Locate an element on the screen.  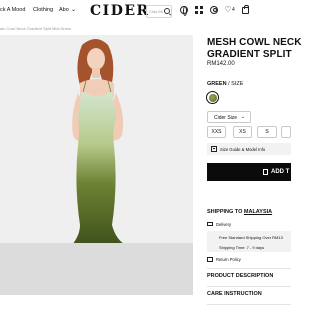
product-title: MESH COWL NECK GRADIENT SPLIT is located at coordinates (254, 48).